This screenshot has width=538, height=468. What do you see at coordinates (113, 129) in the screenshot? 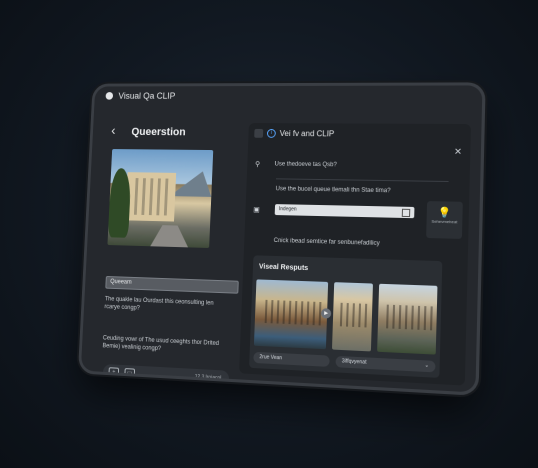
I see `back-icon: ‹` at bounding box center [113, 129].